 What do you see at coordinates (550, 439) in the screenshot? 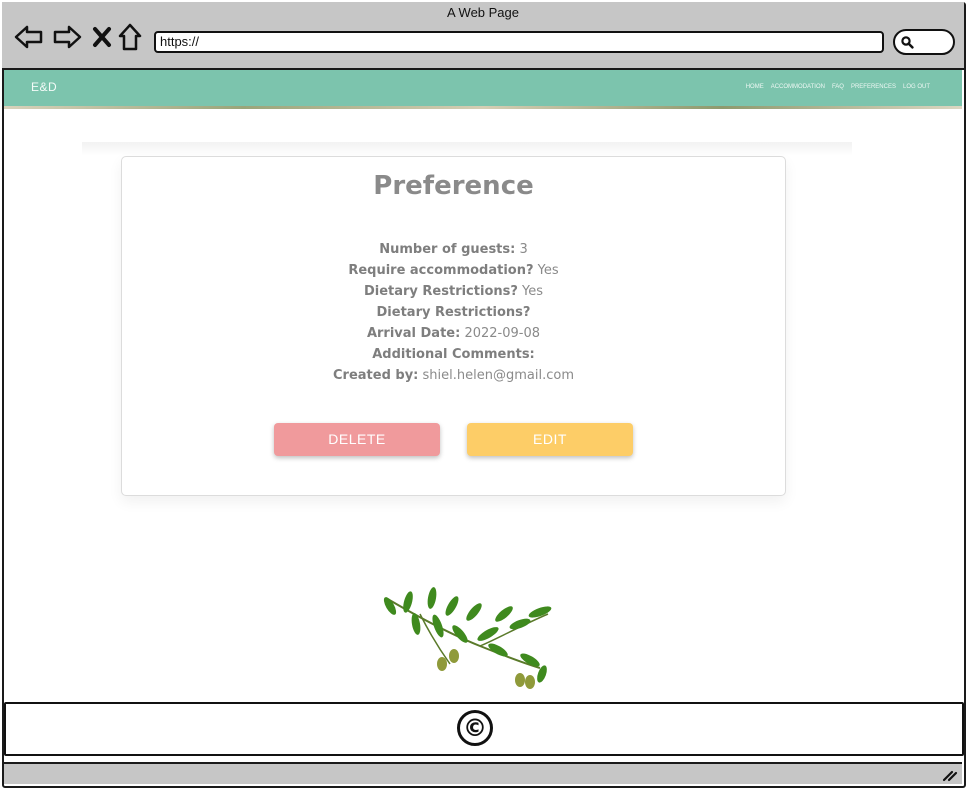
I see `edit-button: EDIT` at bounding box center [550, 439].